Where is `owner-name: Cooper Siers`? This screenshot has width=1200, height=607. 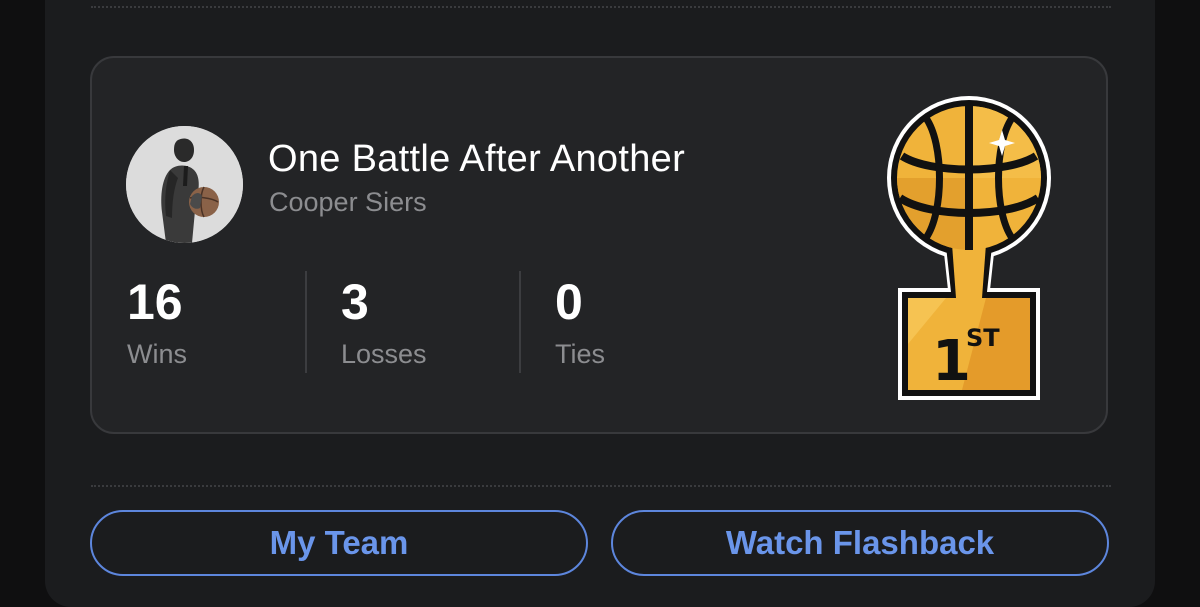
owner-name: Cooper Siers is located at coordinates (348, 202).